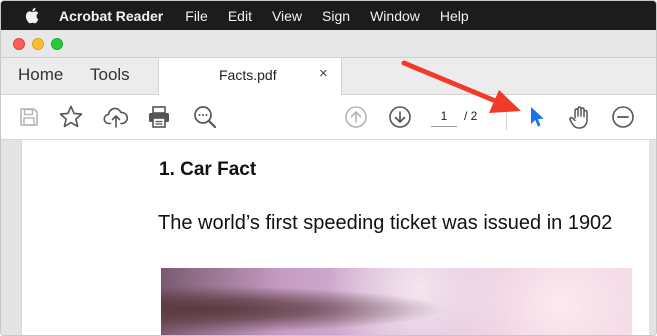 This screenshot has height=336, width=657. Describe the element at coordinates (32, 15) in the screenshot. I see `apple-icon` at that location.